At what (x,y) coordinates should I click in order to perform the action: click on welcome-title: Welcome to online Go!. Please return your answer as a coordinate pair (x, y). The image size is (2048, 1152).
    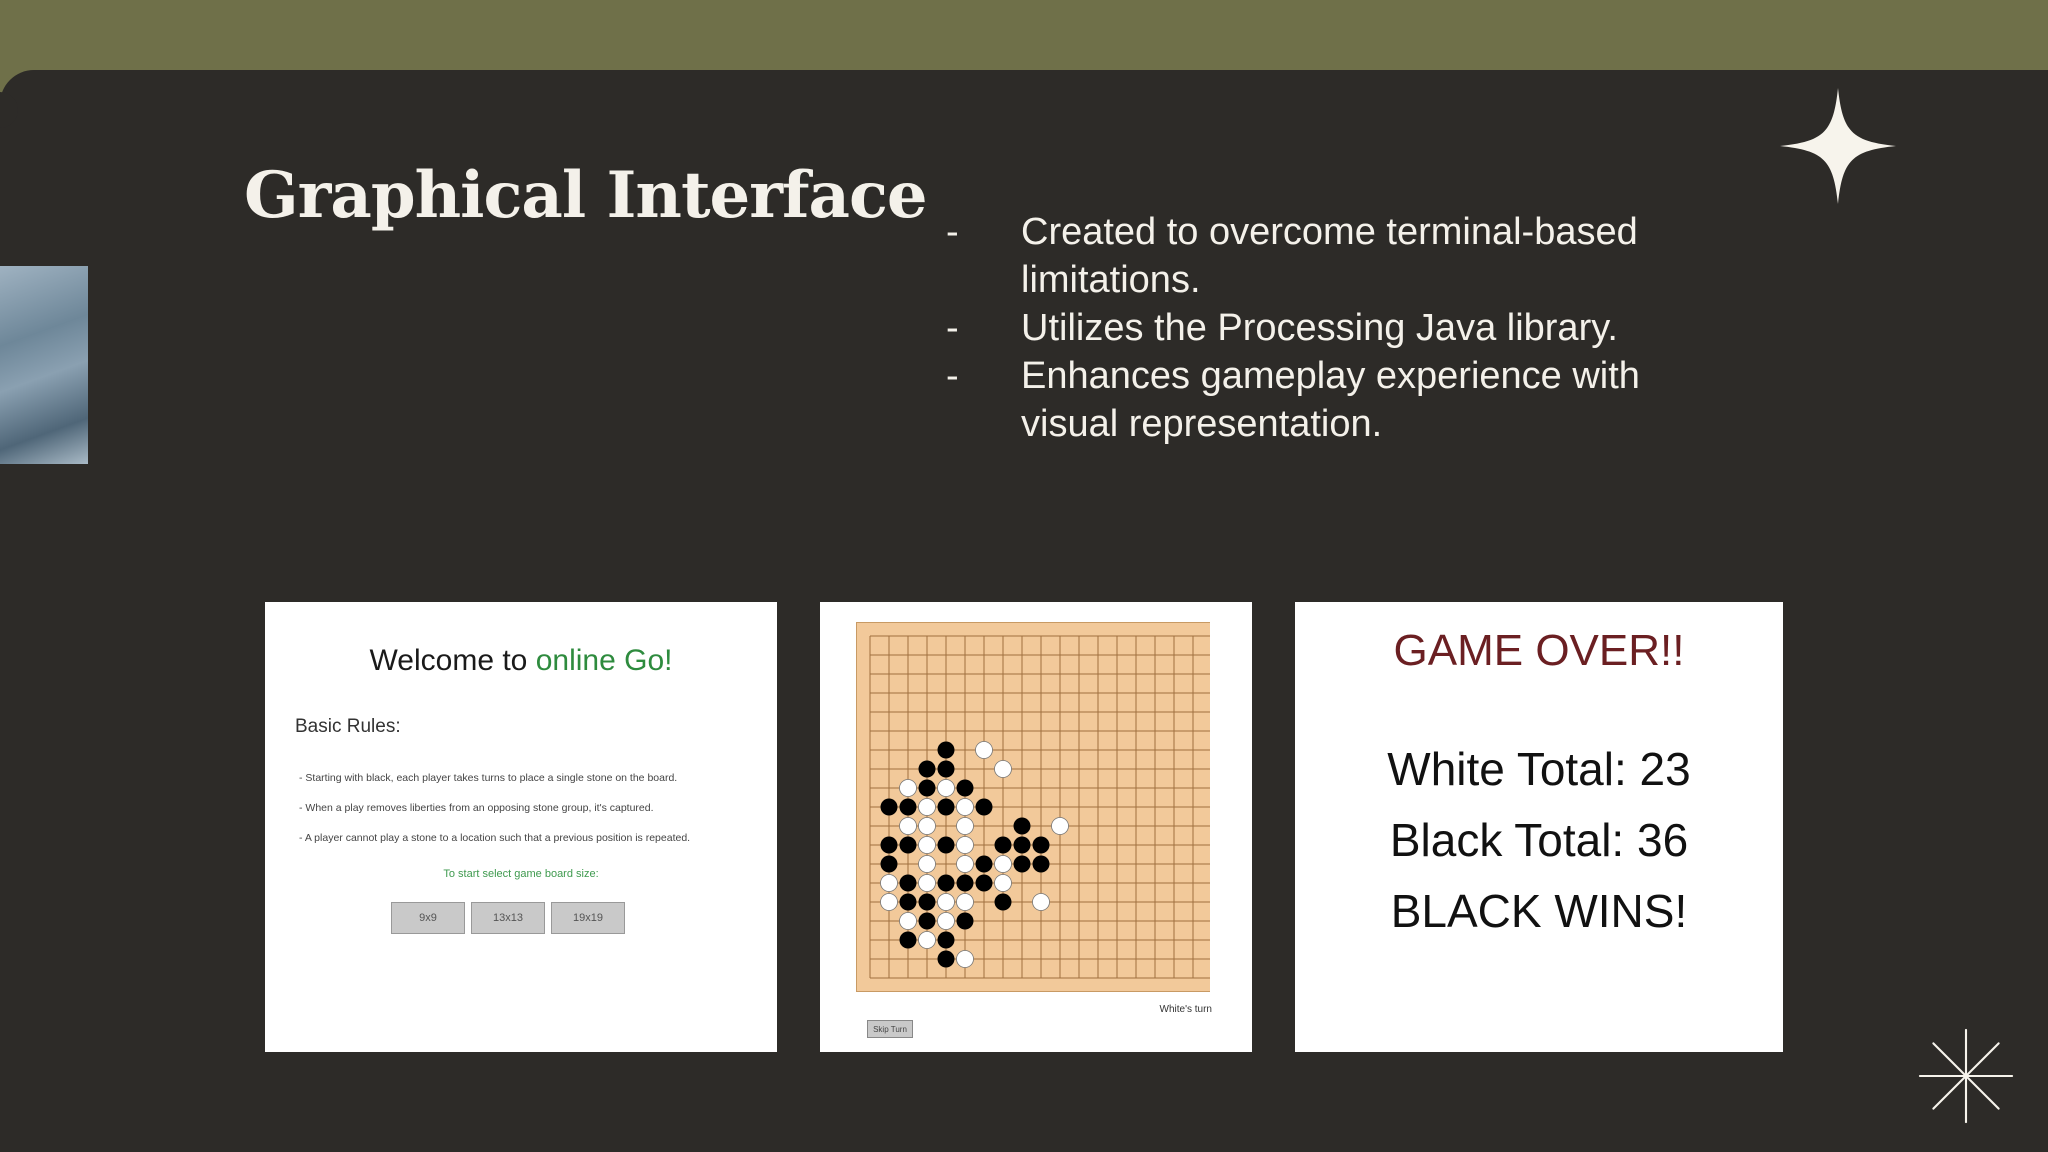
    Looking at the image, I should click on (521, 661).